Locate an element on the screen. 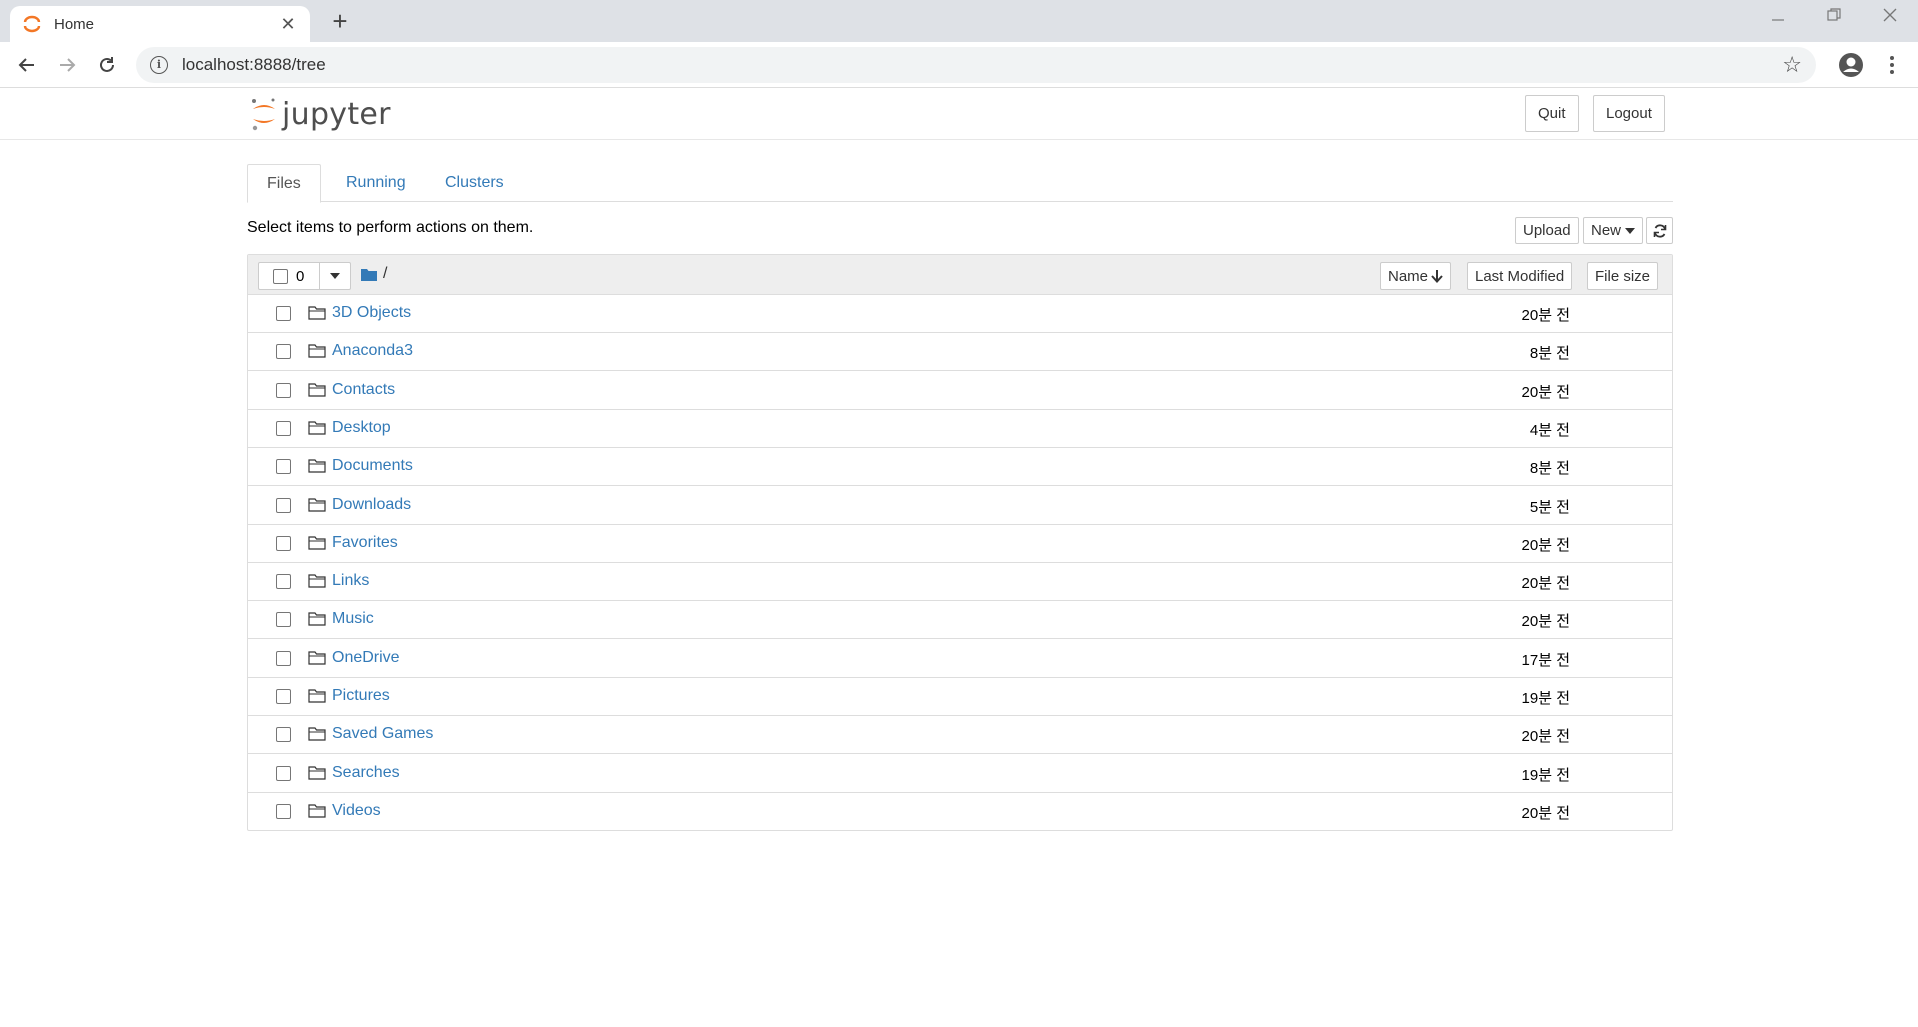  site-info-icon: i is located at coordinates (159, 65).